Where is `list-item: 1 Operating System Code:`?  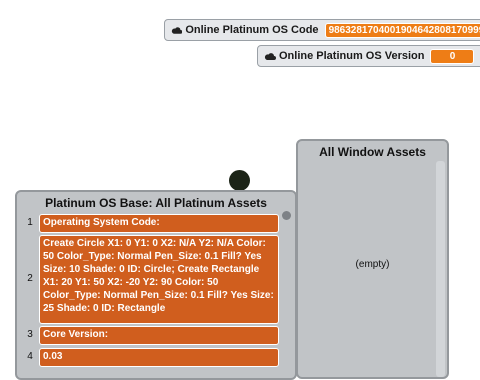
list-item: 1 Operating System Code: is located at coordinates (156, 223).